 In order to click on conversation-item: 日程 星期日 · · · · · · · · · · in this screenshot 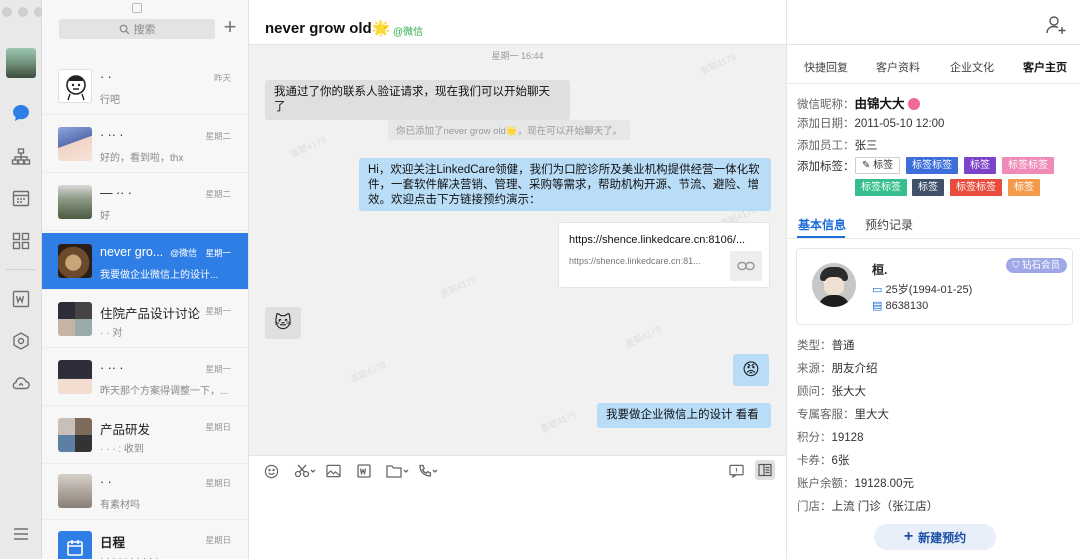, I will do `click(145, 539)`.